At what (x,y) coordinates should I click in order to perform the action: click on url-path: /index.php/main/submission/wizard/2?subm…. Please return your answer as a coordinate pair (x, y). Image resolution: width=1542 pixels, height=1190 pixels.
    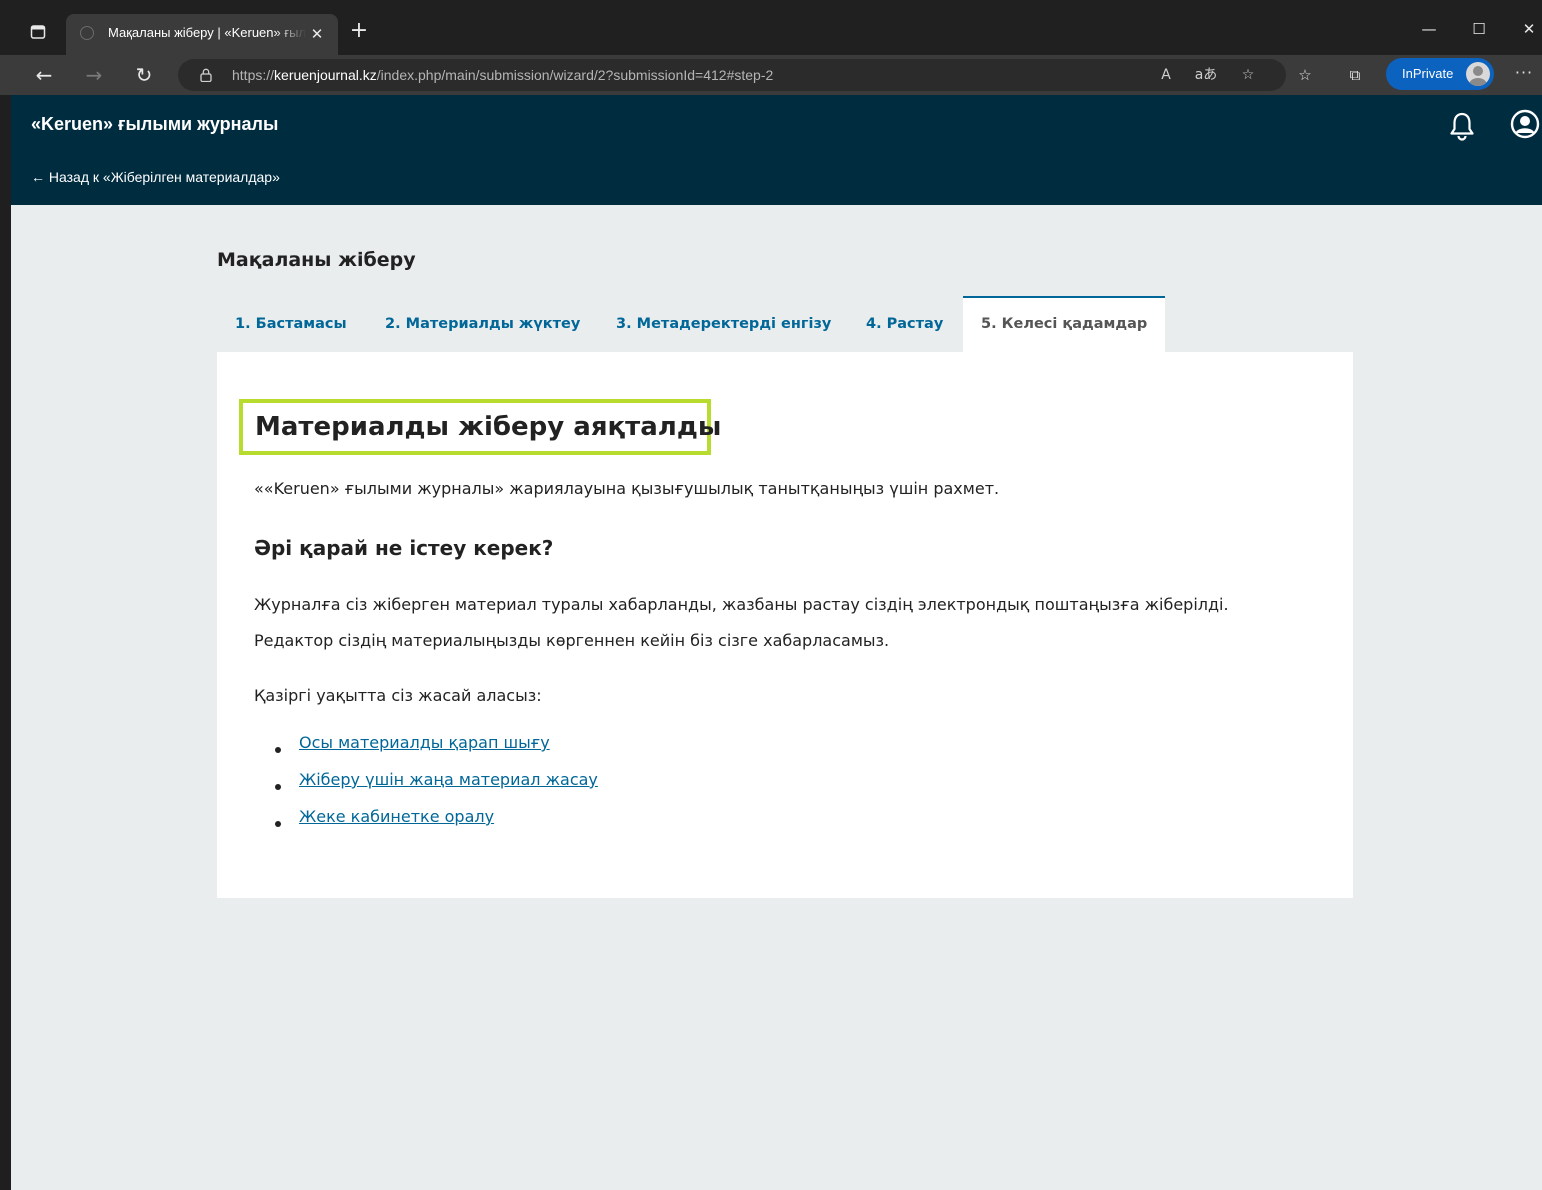
    Looking at the image, I should click on (575, 75).